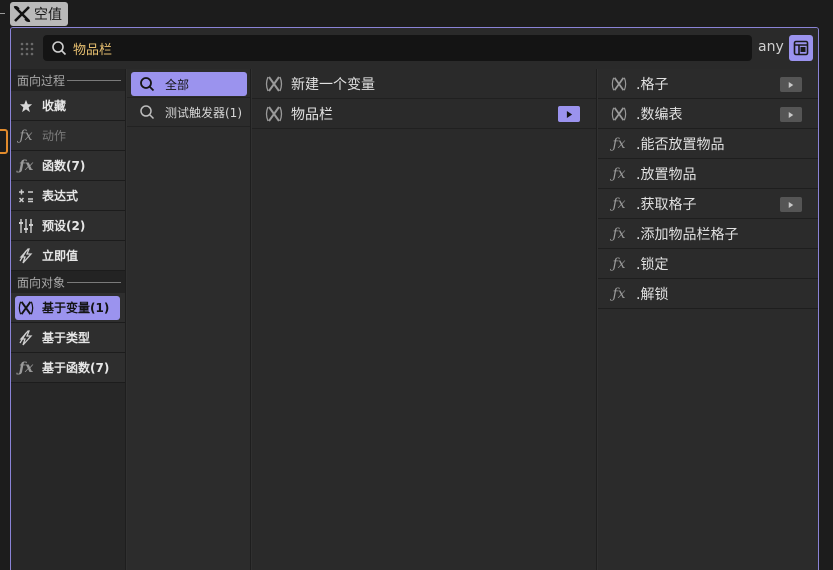  Describe the element at coordinates (188, 112) in the screenshot. I see `filter-test-trigger: 测试触发器(1)` at that location.